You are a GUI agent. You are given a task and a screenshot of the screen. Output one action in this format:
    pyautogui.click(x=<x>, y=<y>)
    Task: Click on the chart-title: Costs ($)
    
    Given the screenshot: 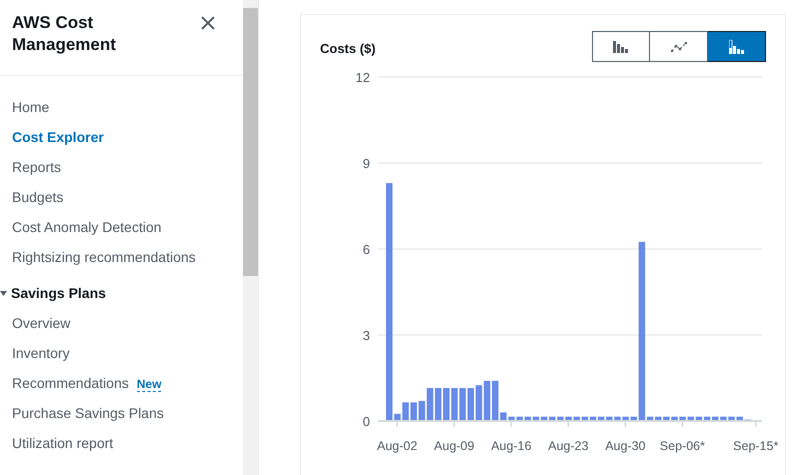 What is the action you would take?
    pyautogui.click(x=348, y=49)
    